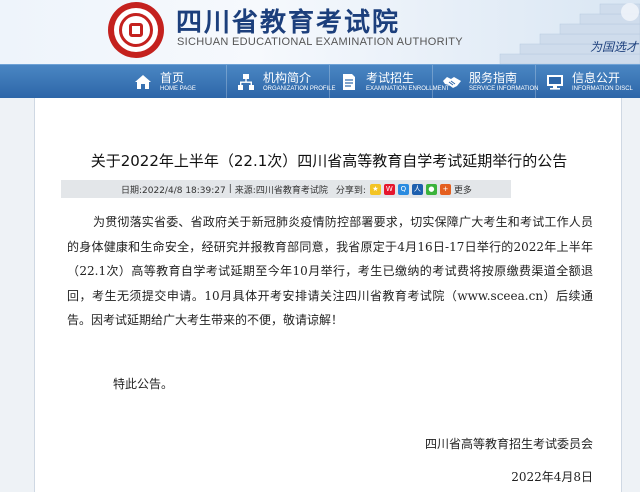 The width and height of the screenshot is (640, 492). What do you see at coordinates (602, 89) in the screenshot?
I see `nav-info-disclosure-label-en: INFORMATION DISCL` at bounding box center [602, 89].